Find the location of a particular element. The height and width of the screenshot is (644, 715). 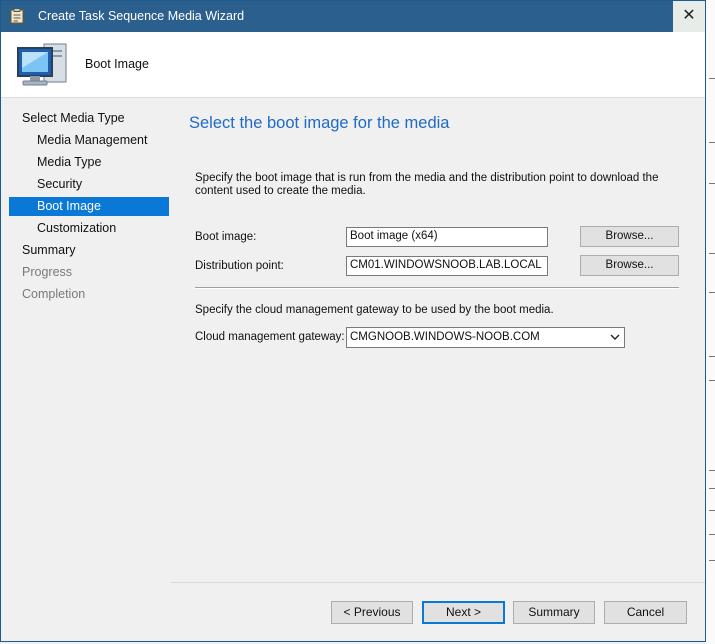

page-title: Select the boot image for the media is located at coordinates (319, 123).